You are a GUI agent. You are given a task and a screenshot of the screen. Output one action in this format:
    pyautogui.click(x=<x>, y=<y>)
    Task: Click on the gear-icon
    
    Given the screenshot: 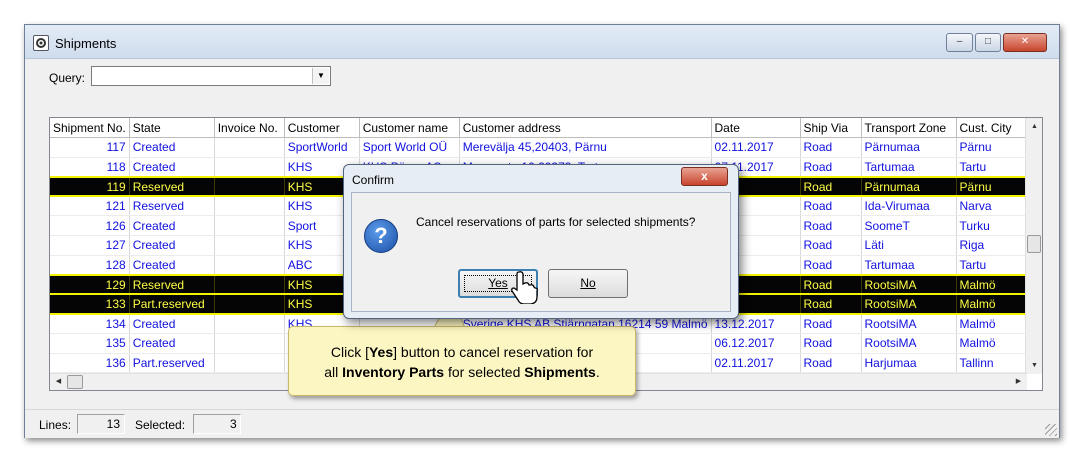 What is the action you would take?
    pyautogui.click(x=41, y=43)
    